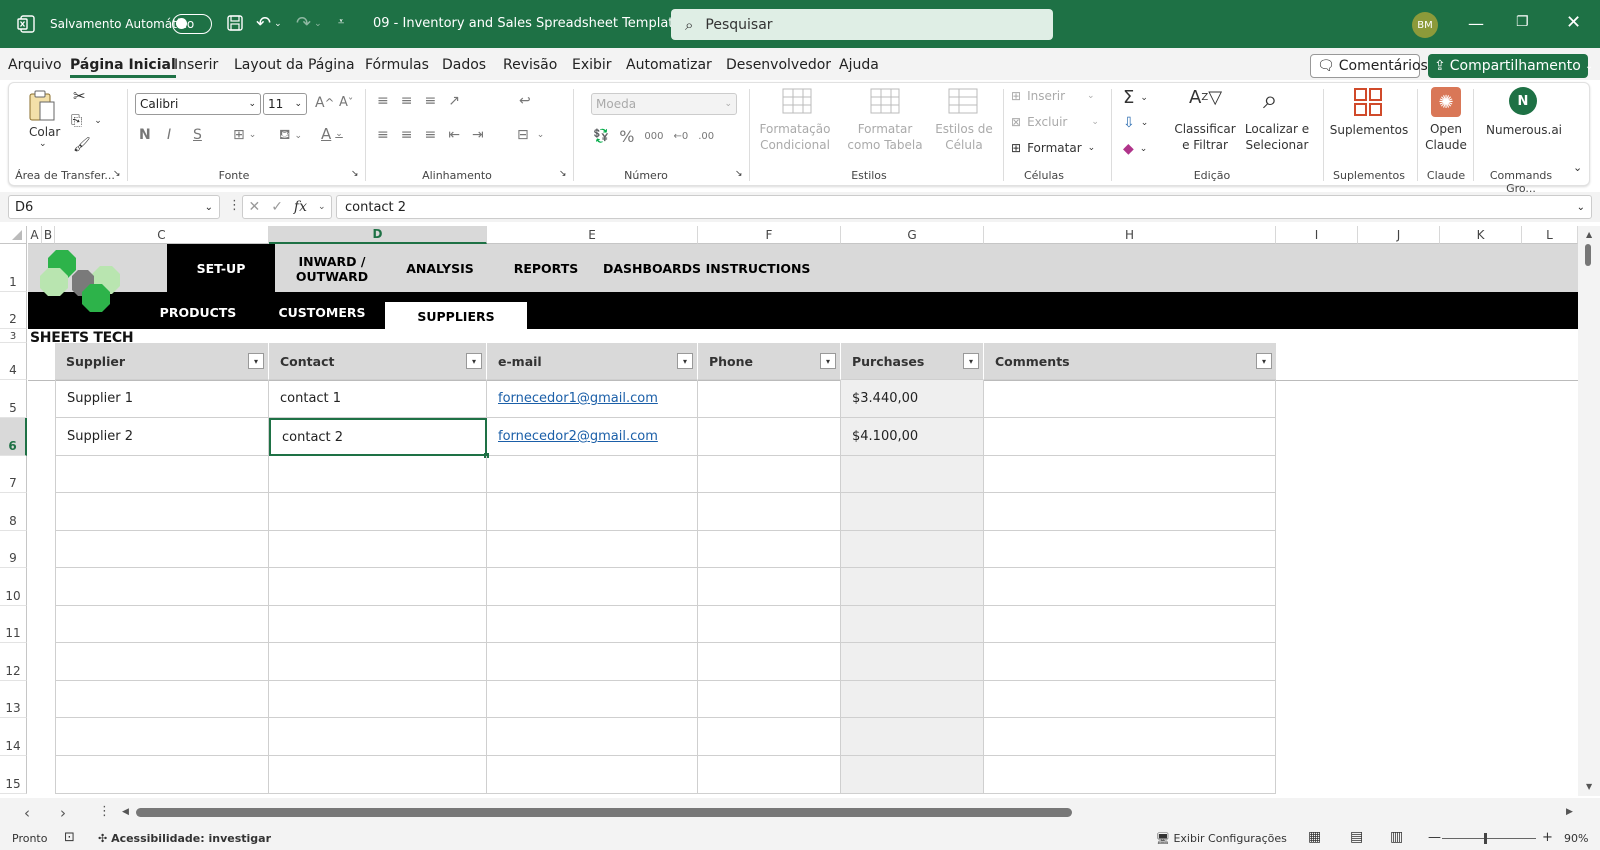 Image resolution: width=1600 pixels, height=850 pixels. I want to click on vertical-scrollbar: ▲ ▼, so click(1589, 511).